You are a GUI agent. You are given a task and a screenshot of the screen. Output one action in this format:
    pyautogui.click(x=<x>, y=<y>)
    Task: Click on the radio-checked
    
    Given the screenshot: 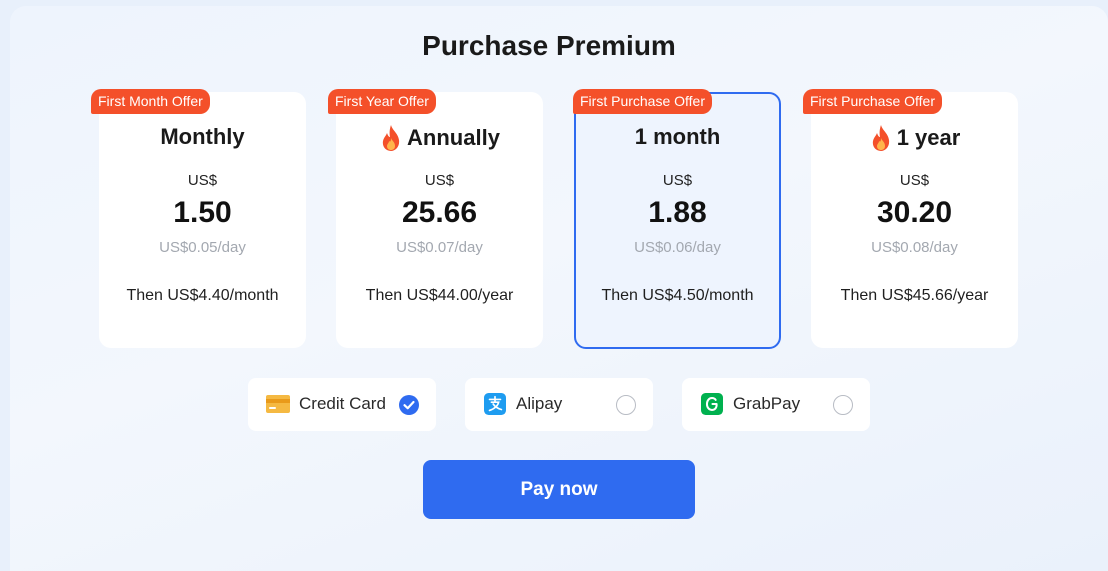 What is the action you would take?
    pyautogui.click(x=409, y=405)
    